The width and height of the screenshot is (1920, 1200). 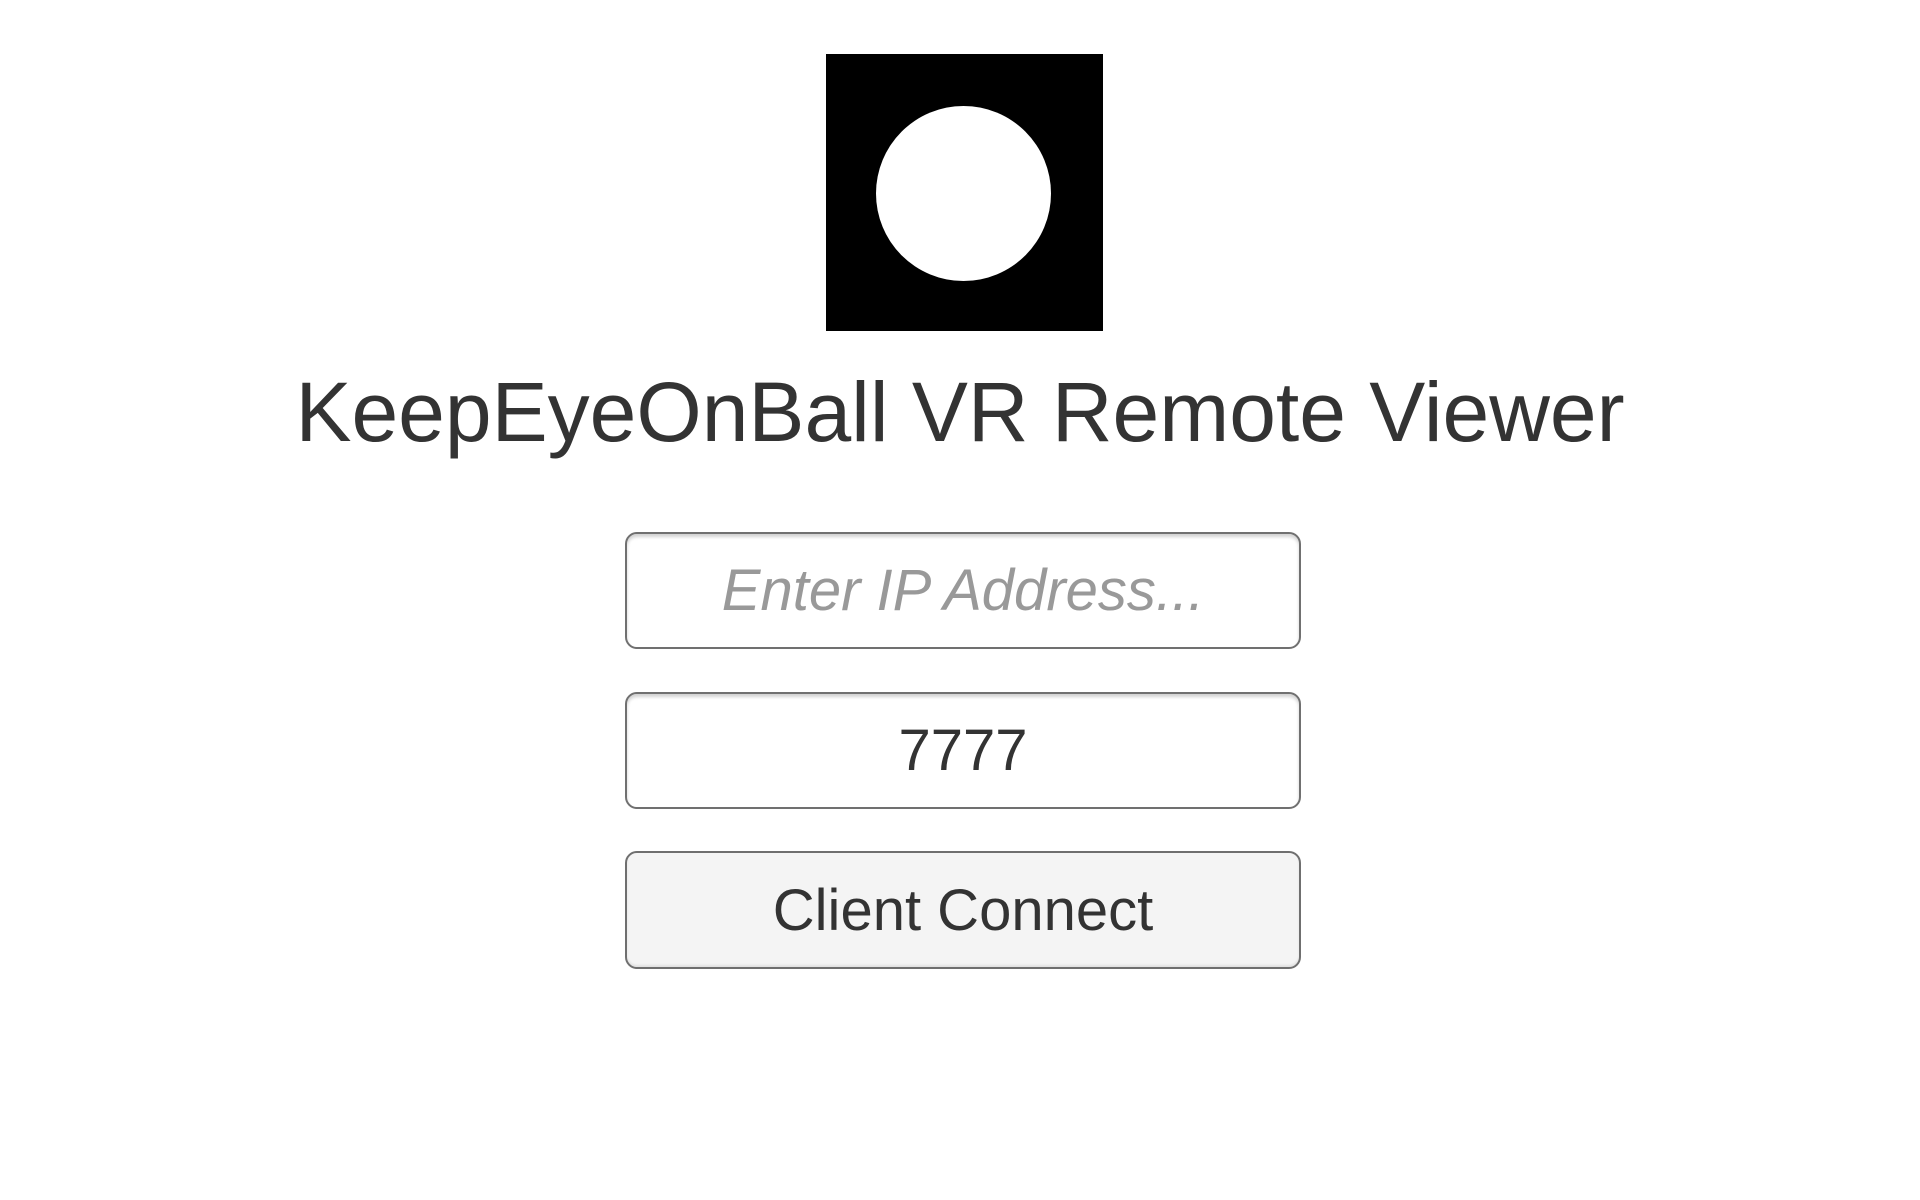 I want to click on page-title: KeepEyeOnBall VR Remote Viewer, so click(x=960, y=412).